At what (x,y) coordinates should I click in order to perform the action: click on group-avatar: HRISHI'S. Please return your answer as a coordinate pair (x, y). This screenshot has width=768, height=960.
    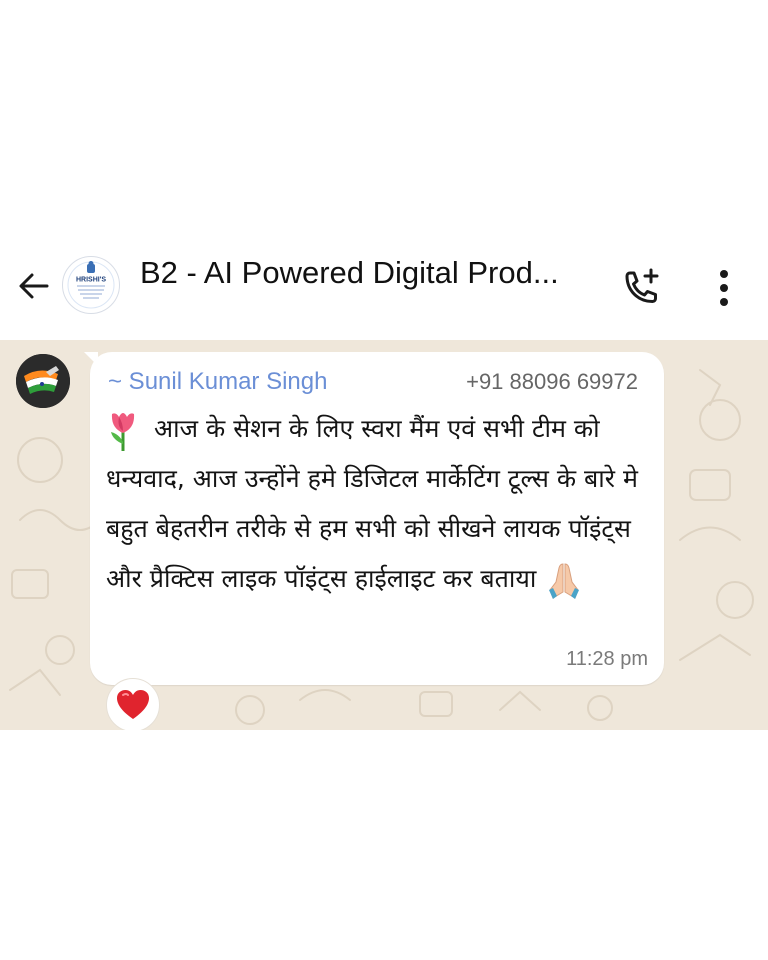
    Looking at the image, I should click on (91, 285).